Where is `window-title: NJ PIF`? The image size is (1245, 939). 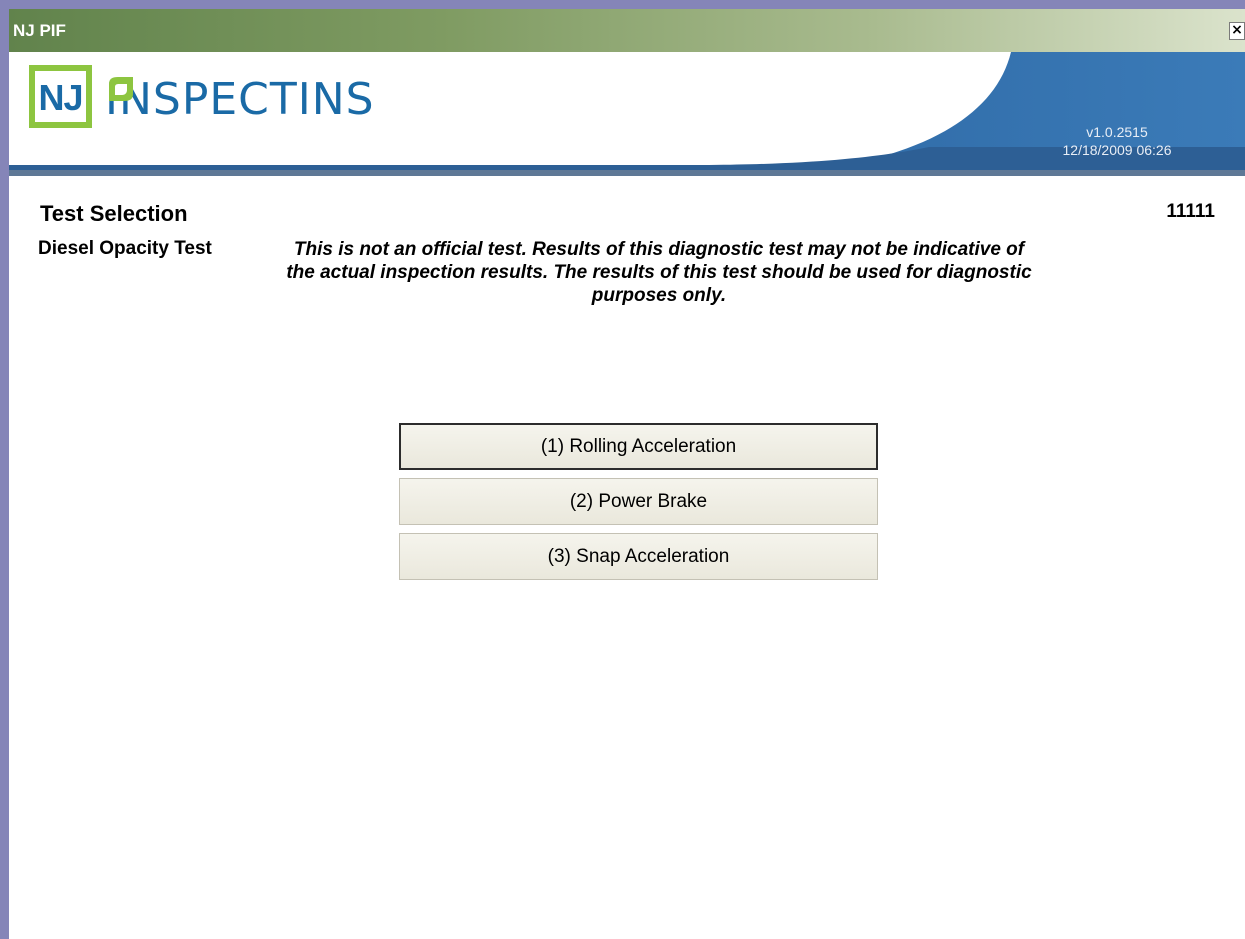 window-title: NJ PIF is located at coordinates (39, 30).